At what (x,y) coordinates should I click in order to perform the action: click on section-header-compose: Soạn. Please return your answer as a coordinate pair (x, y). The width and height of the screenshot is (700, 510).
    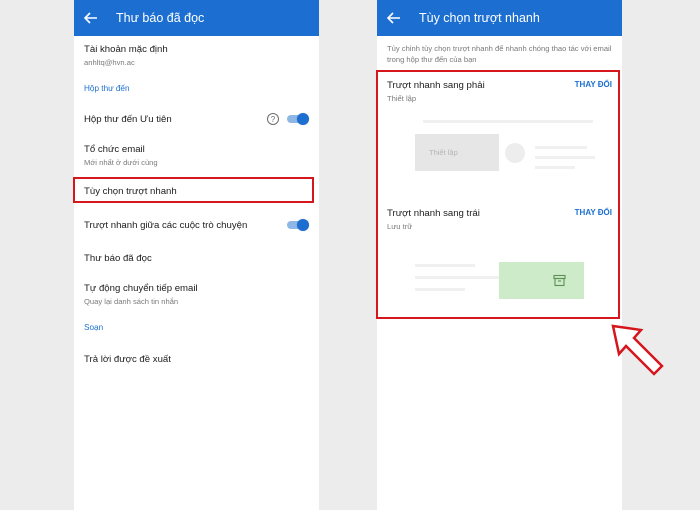
    Looking at the image, I should click on (94, 327).